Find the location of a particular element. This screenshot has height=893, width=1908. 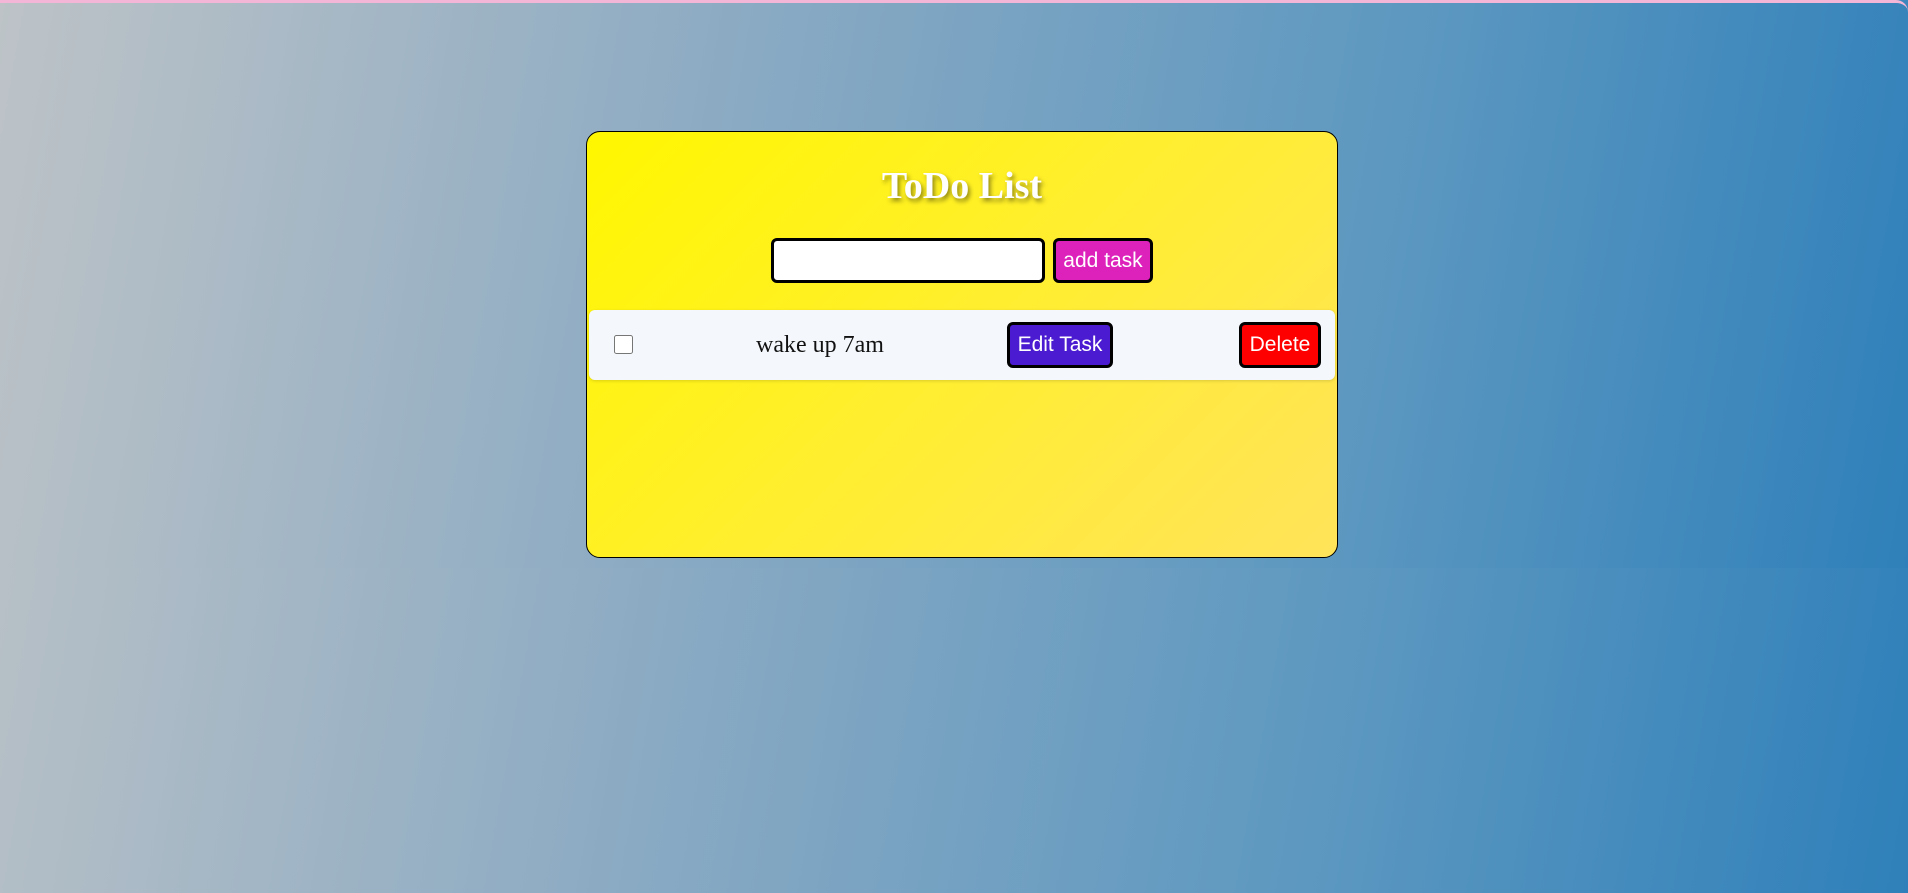

task-checkbox is located at coordinates (623, 344).